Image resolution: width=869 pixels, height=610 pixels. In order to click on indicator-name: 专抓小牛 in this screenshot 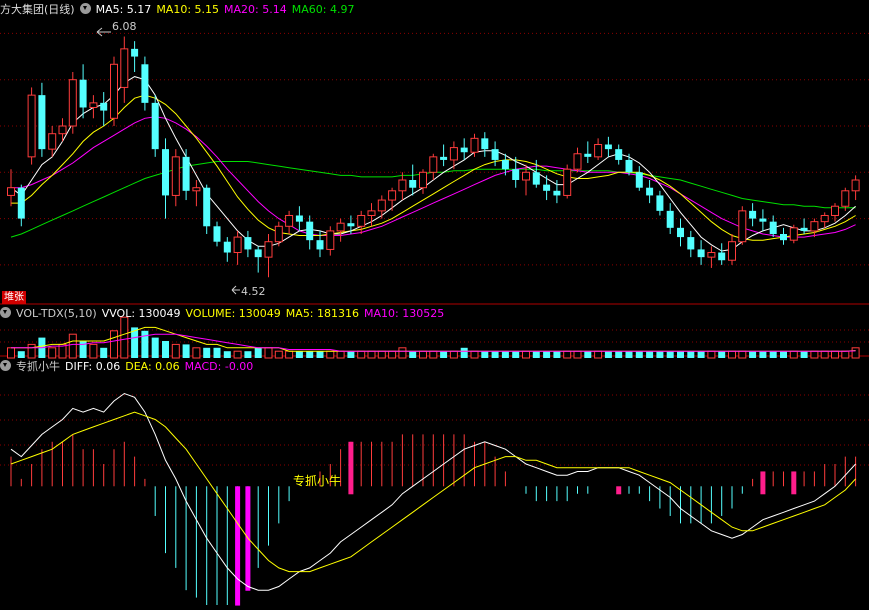, I will do `click(38, 366)`.